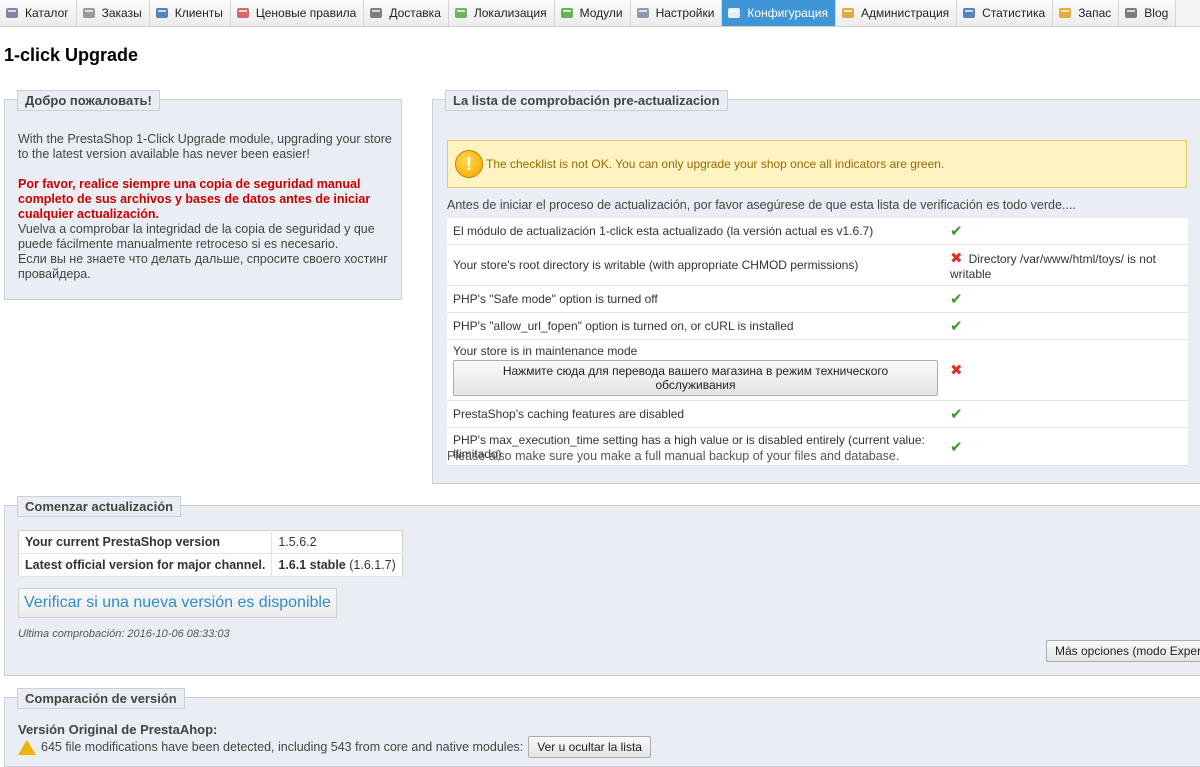 Image resolution: width=1200 pixels, height=767 pixels. Describe the element at coordinates (905, 13) in the screenshot. I see `tab-label: Администрация` at that location.